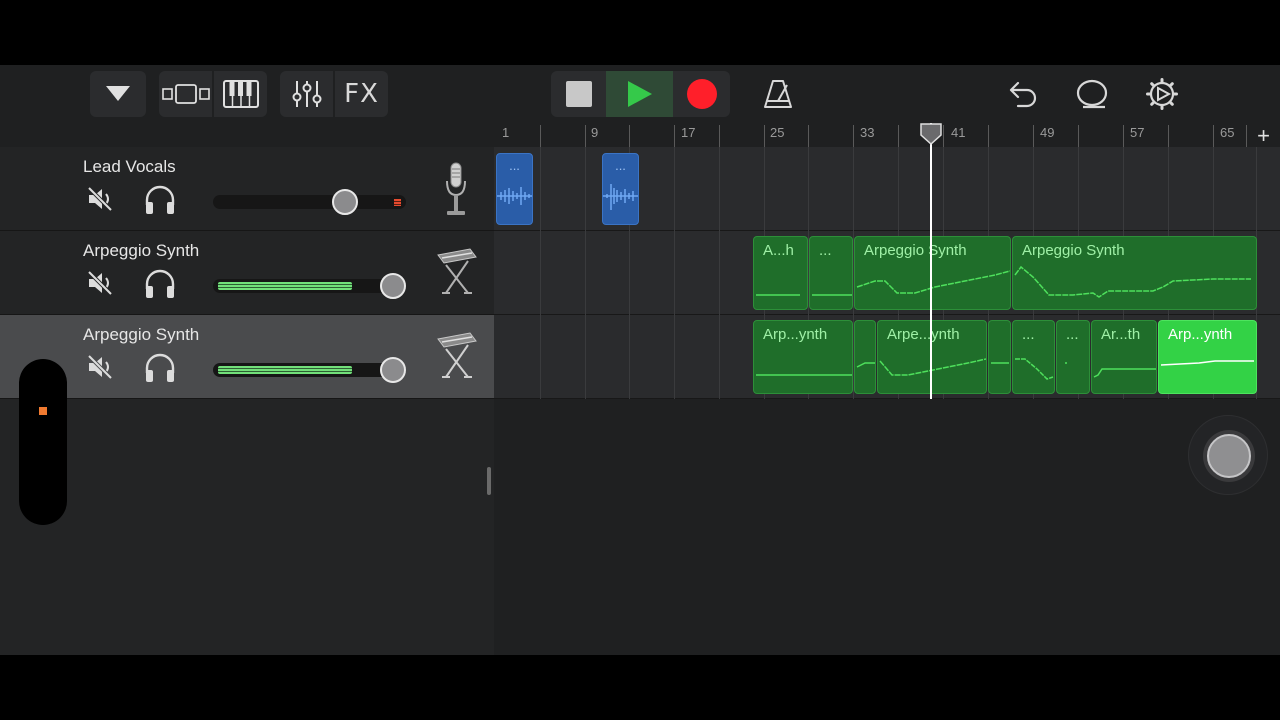 The image size is (1280, 720). What do you see at coordinates (240, 94) in the screenshot?
I see `keyboard-view-button` at bounding box center [240, 94].